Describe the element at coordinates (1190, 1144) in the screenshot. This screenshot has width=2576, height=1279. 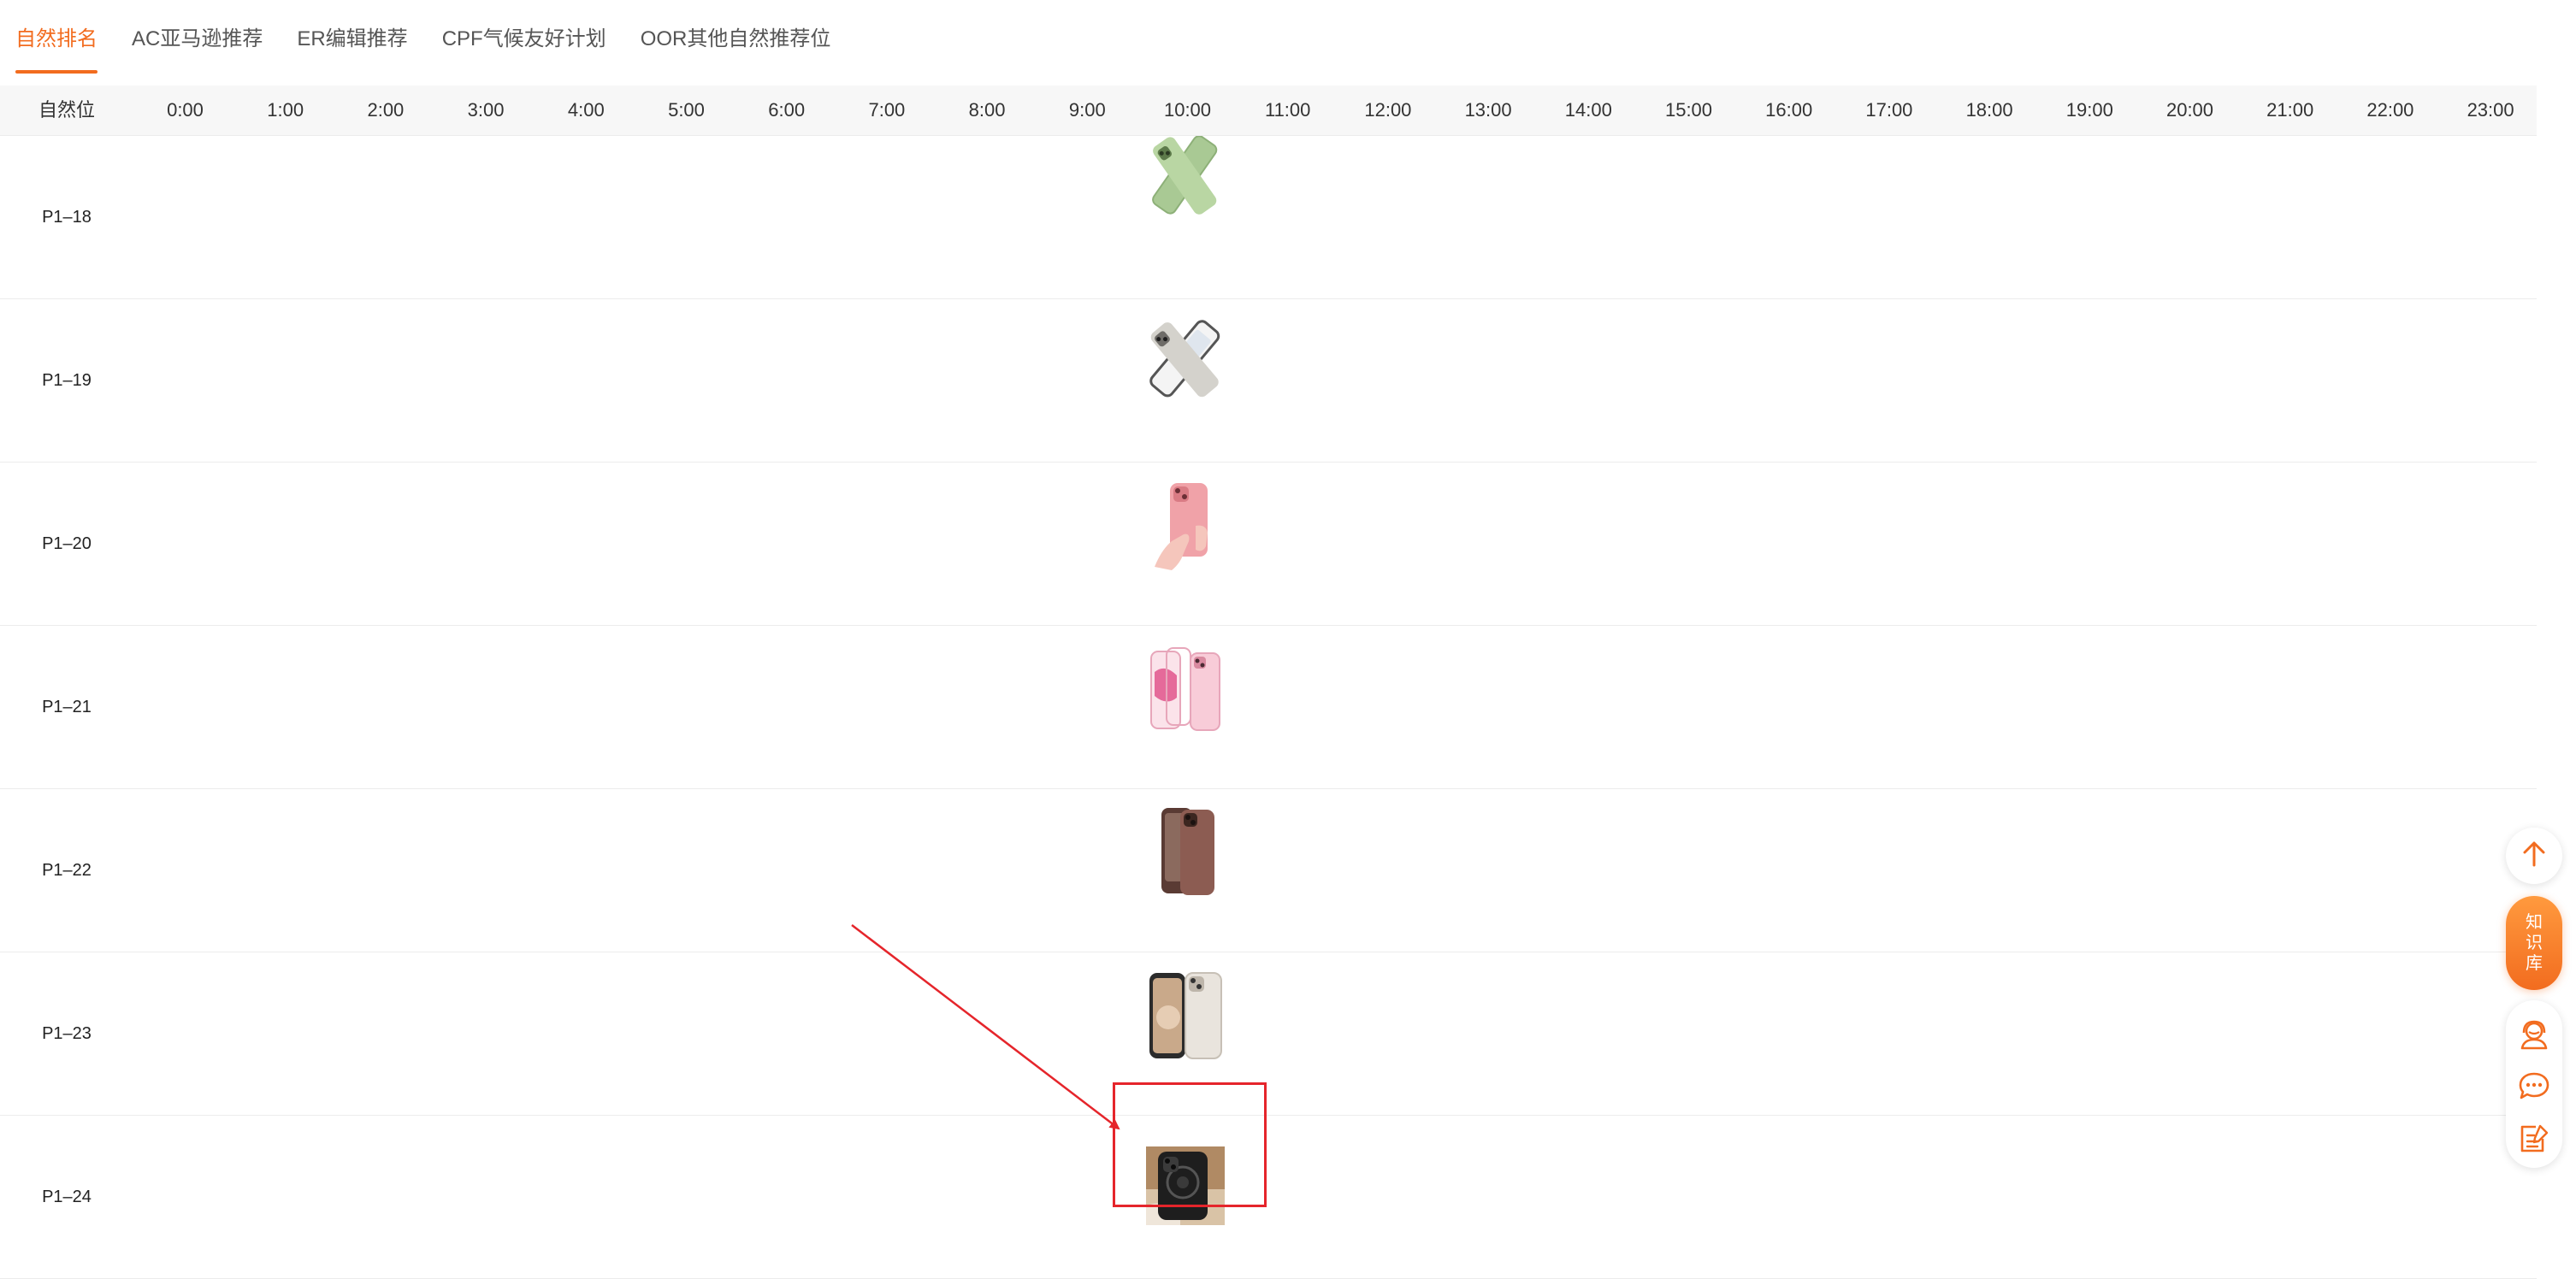
I see `highlight-box` at that location.